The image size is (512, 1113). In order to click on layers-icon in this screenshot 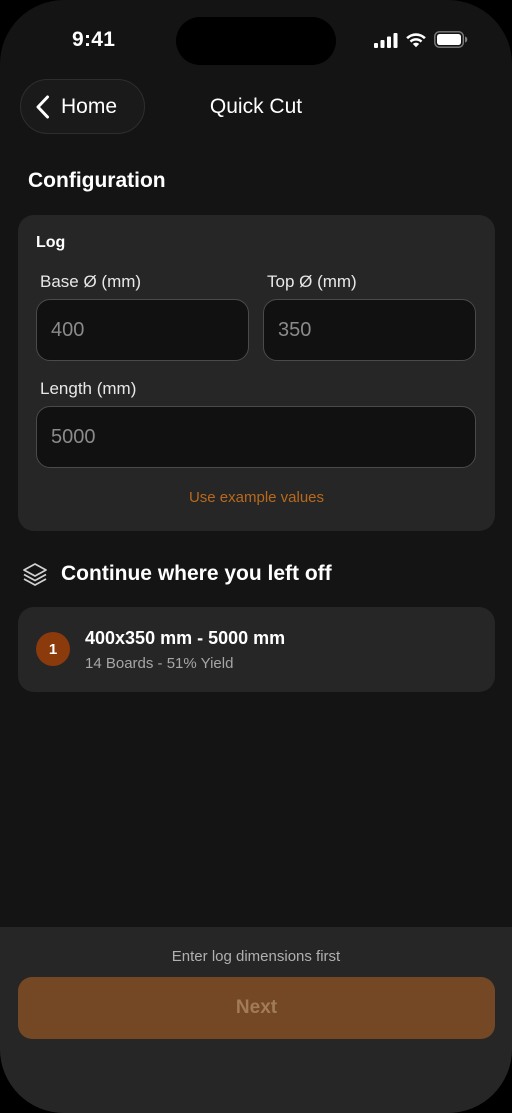, I will do `click(35, 574)`.